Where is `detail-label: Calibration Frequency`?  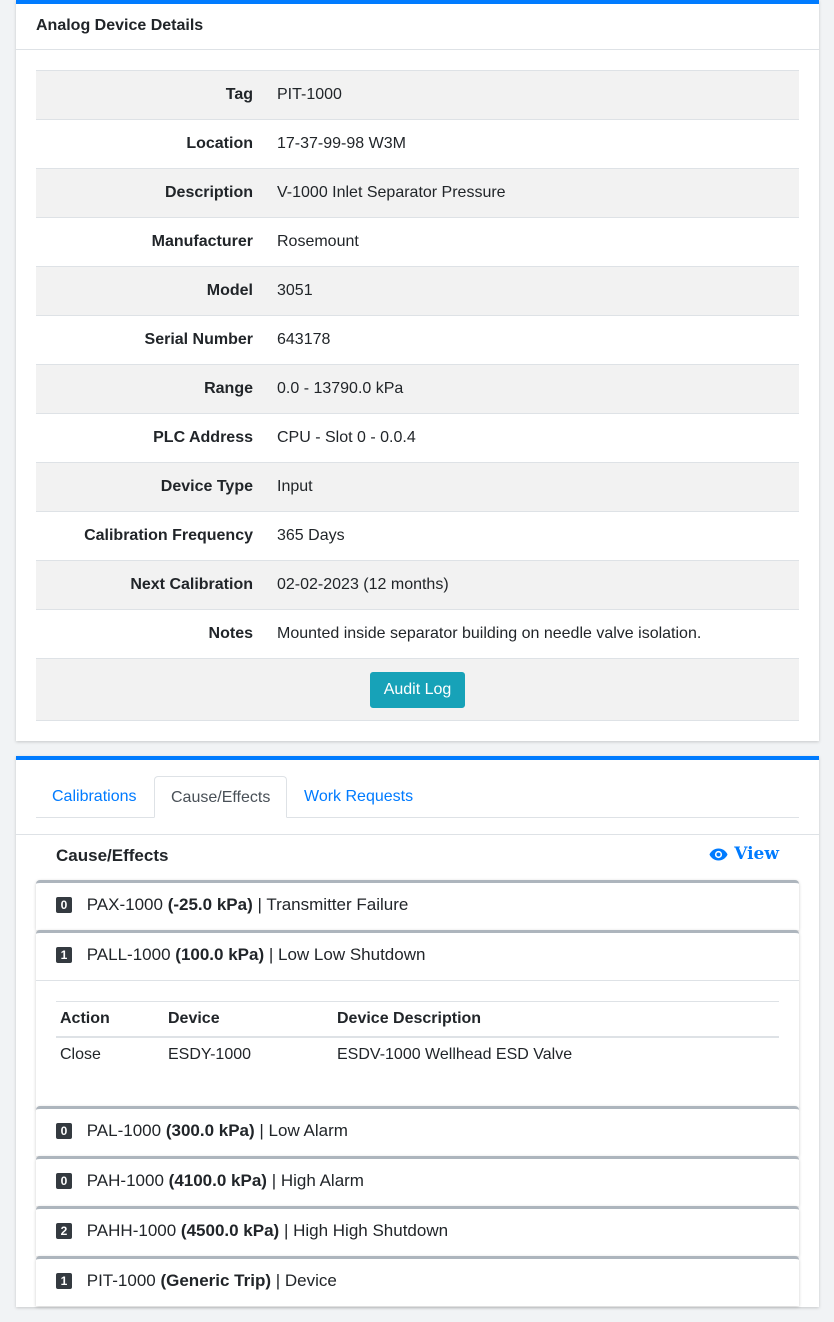
detail-label: Calibration Frequency is located at coordinates (150, 536).